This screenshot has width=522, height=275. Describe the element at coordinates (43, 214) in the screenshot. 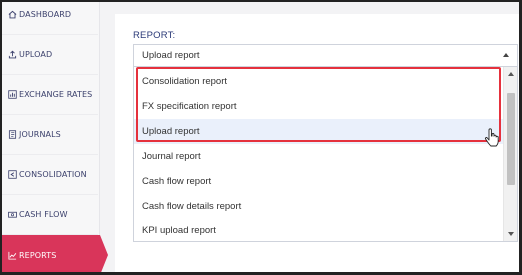

I see `sidebar-item-label: CASH FLOW` at that location.